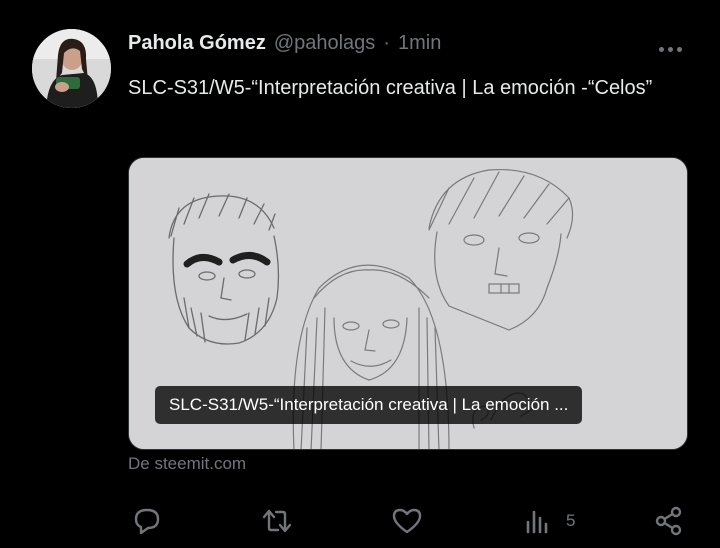  I want to click on like-button, so click(407, 521).